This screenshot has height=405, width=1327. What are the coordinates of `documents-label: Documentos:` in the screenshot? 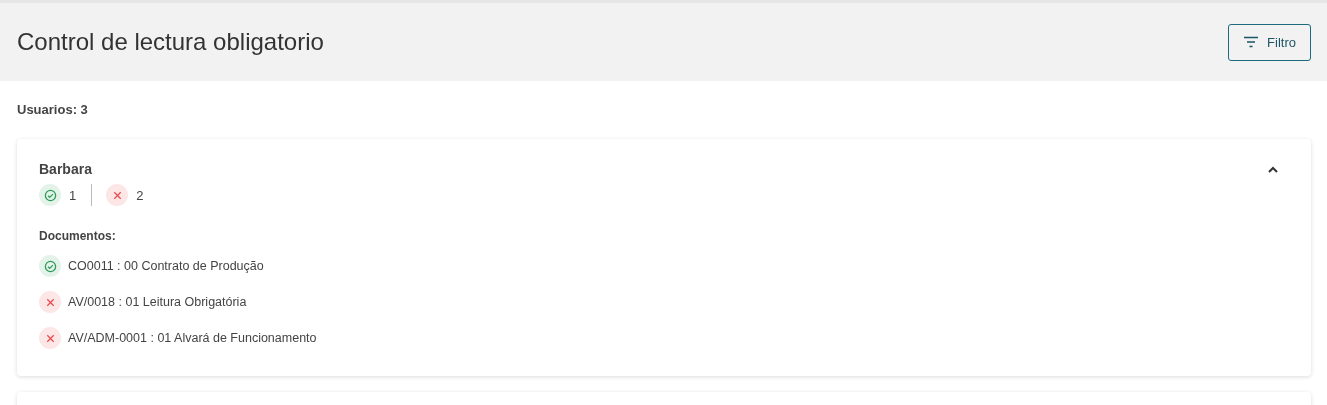 It's located at (78, 236).